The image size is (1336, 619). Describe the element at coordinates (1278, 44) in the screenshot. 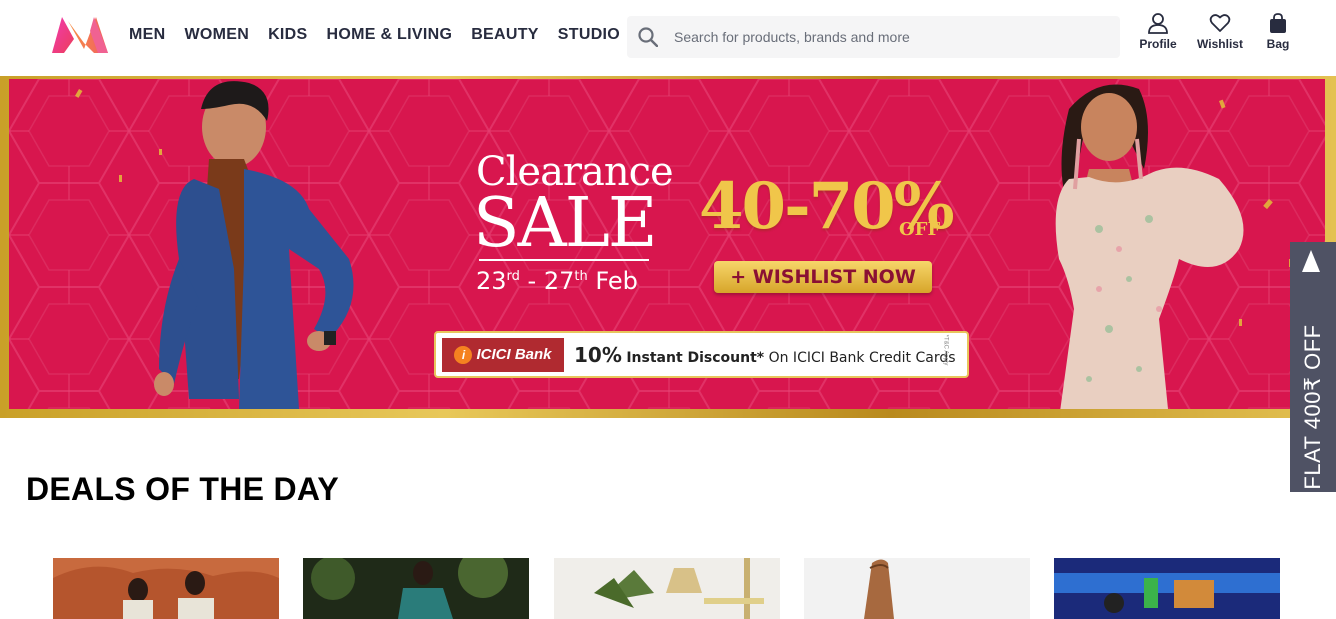

I see `bag-label: Bag` at that location.